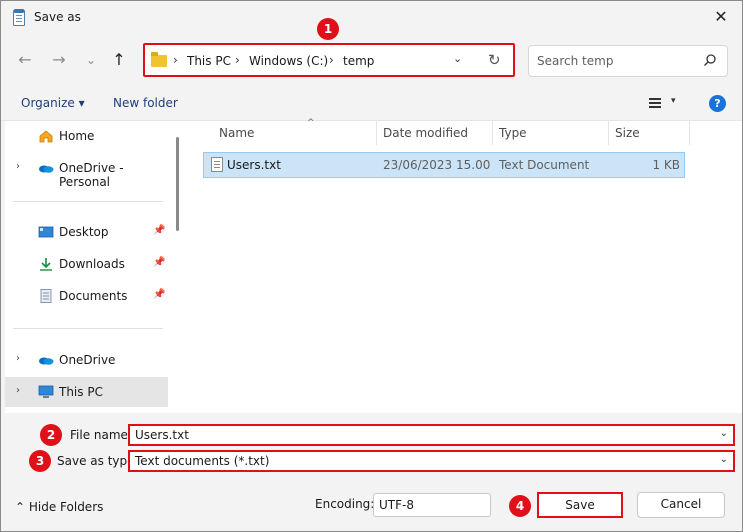  Describe the element at coordinates (202, 461) in the screenshot. I see `save-as-type-value: Text documents (*.txt)` at that location.